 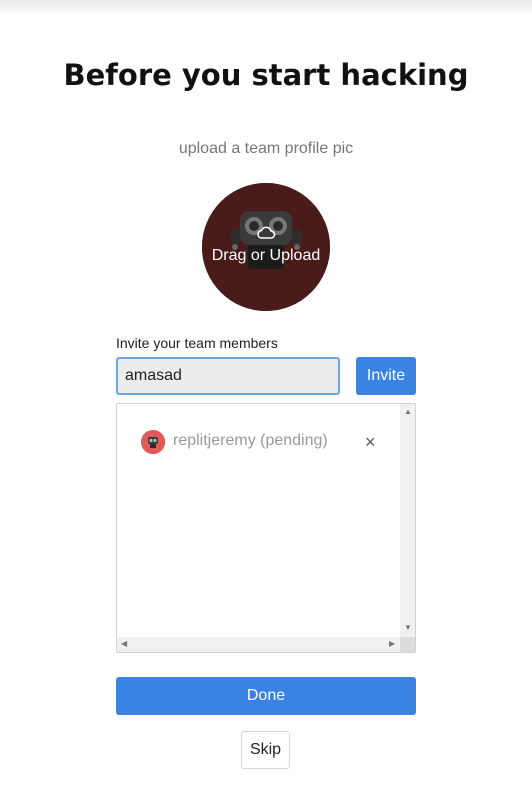 What do you see at coordinates (266, 232) in the screenshot?
I see `cloud-icon` at bounding box center [266, 232].